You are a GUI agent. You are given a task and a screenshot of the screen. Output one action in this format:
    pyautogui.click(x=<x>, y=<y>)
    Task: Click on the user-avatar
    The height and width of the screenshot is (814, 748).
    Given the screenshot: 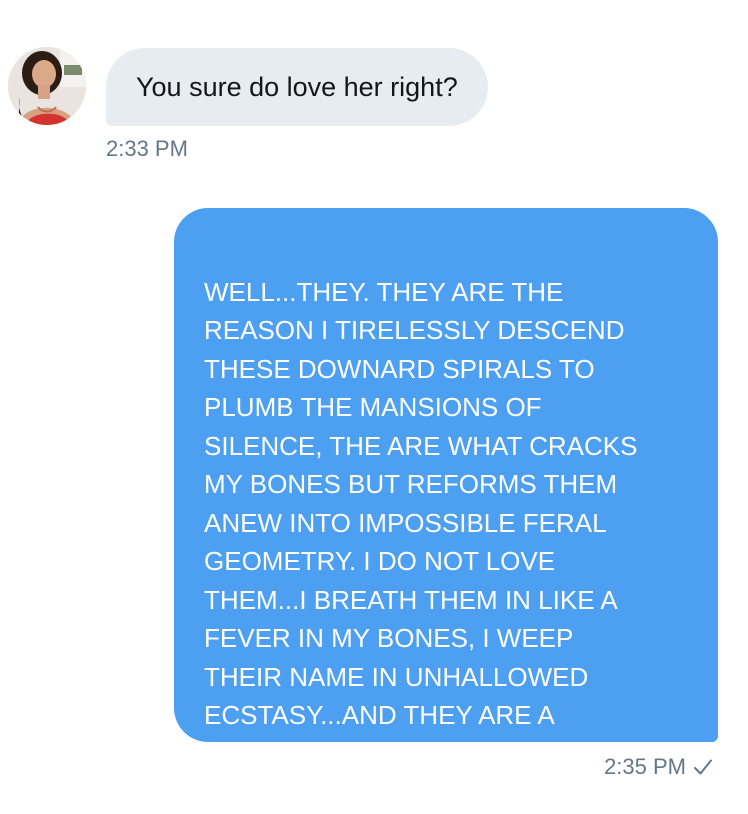 What is the action you would take?
    pyautogui.click(x=47, y=86)
    